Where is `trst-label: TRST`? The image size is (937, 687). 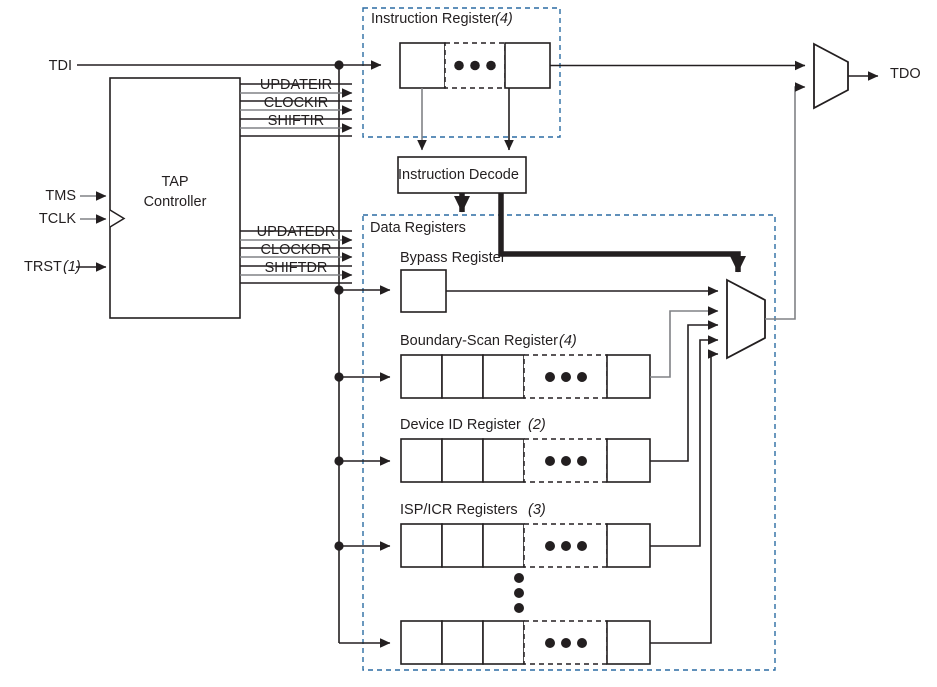 trst-label: TRST is located at coordinates (43, 267).